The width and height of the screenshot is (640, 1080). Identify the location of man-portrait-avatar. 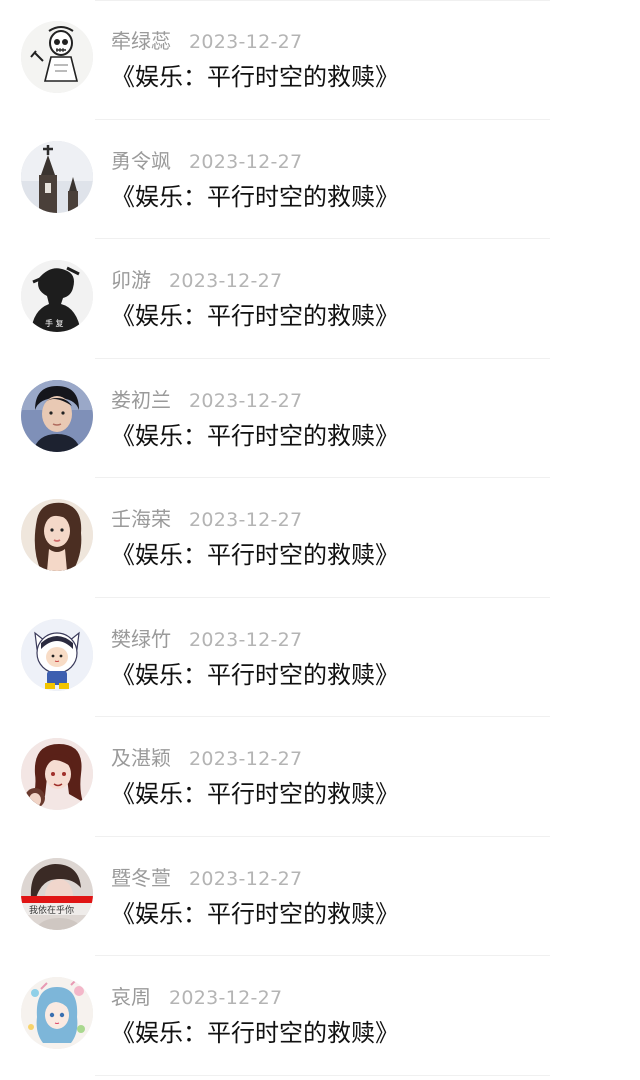
(57, 415).